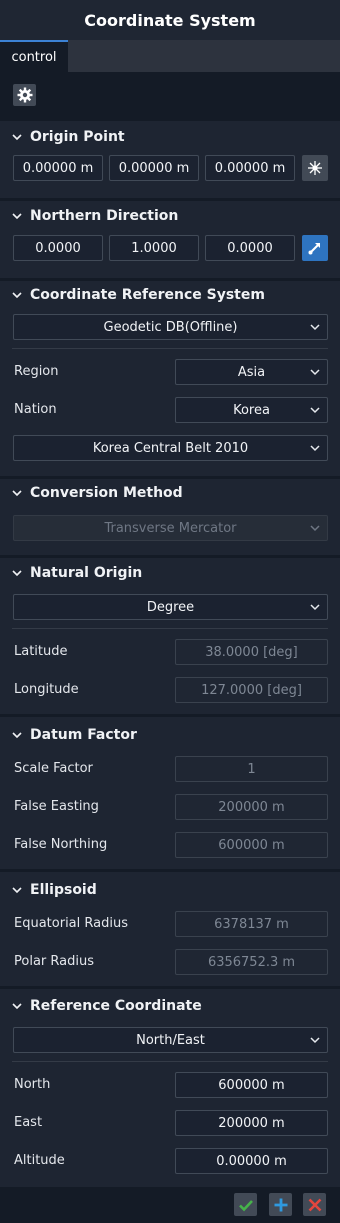 Image resolution: width=340 pixels, height=1223 pixels. What do you see at coordinates (154, 248) in the screenshot?
I see `north-y-field: 1.0000` at bounding box center [154, 248].